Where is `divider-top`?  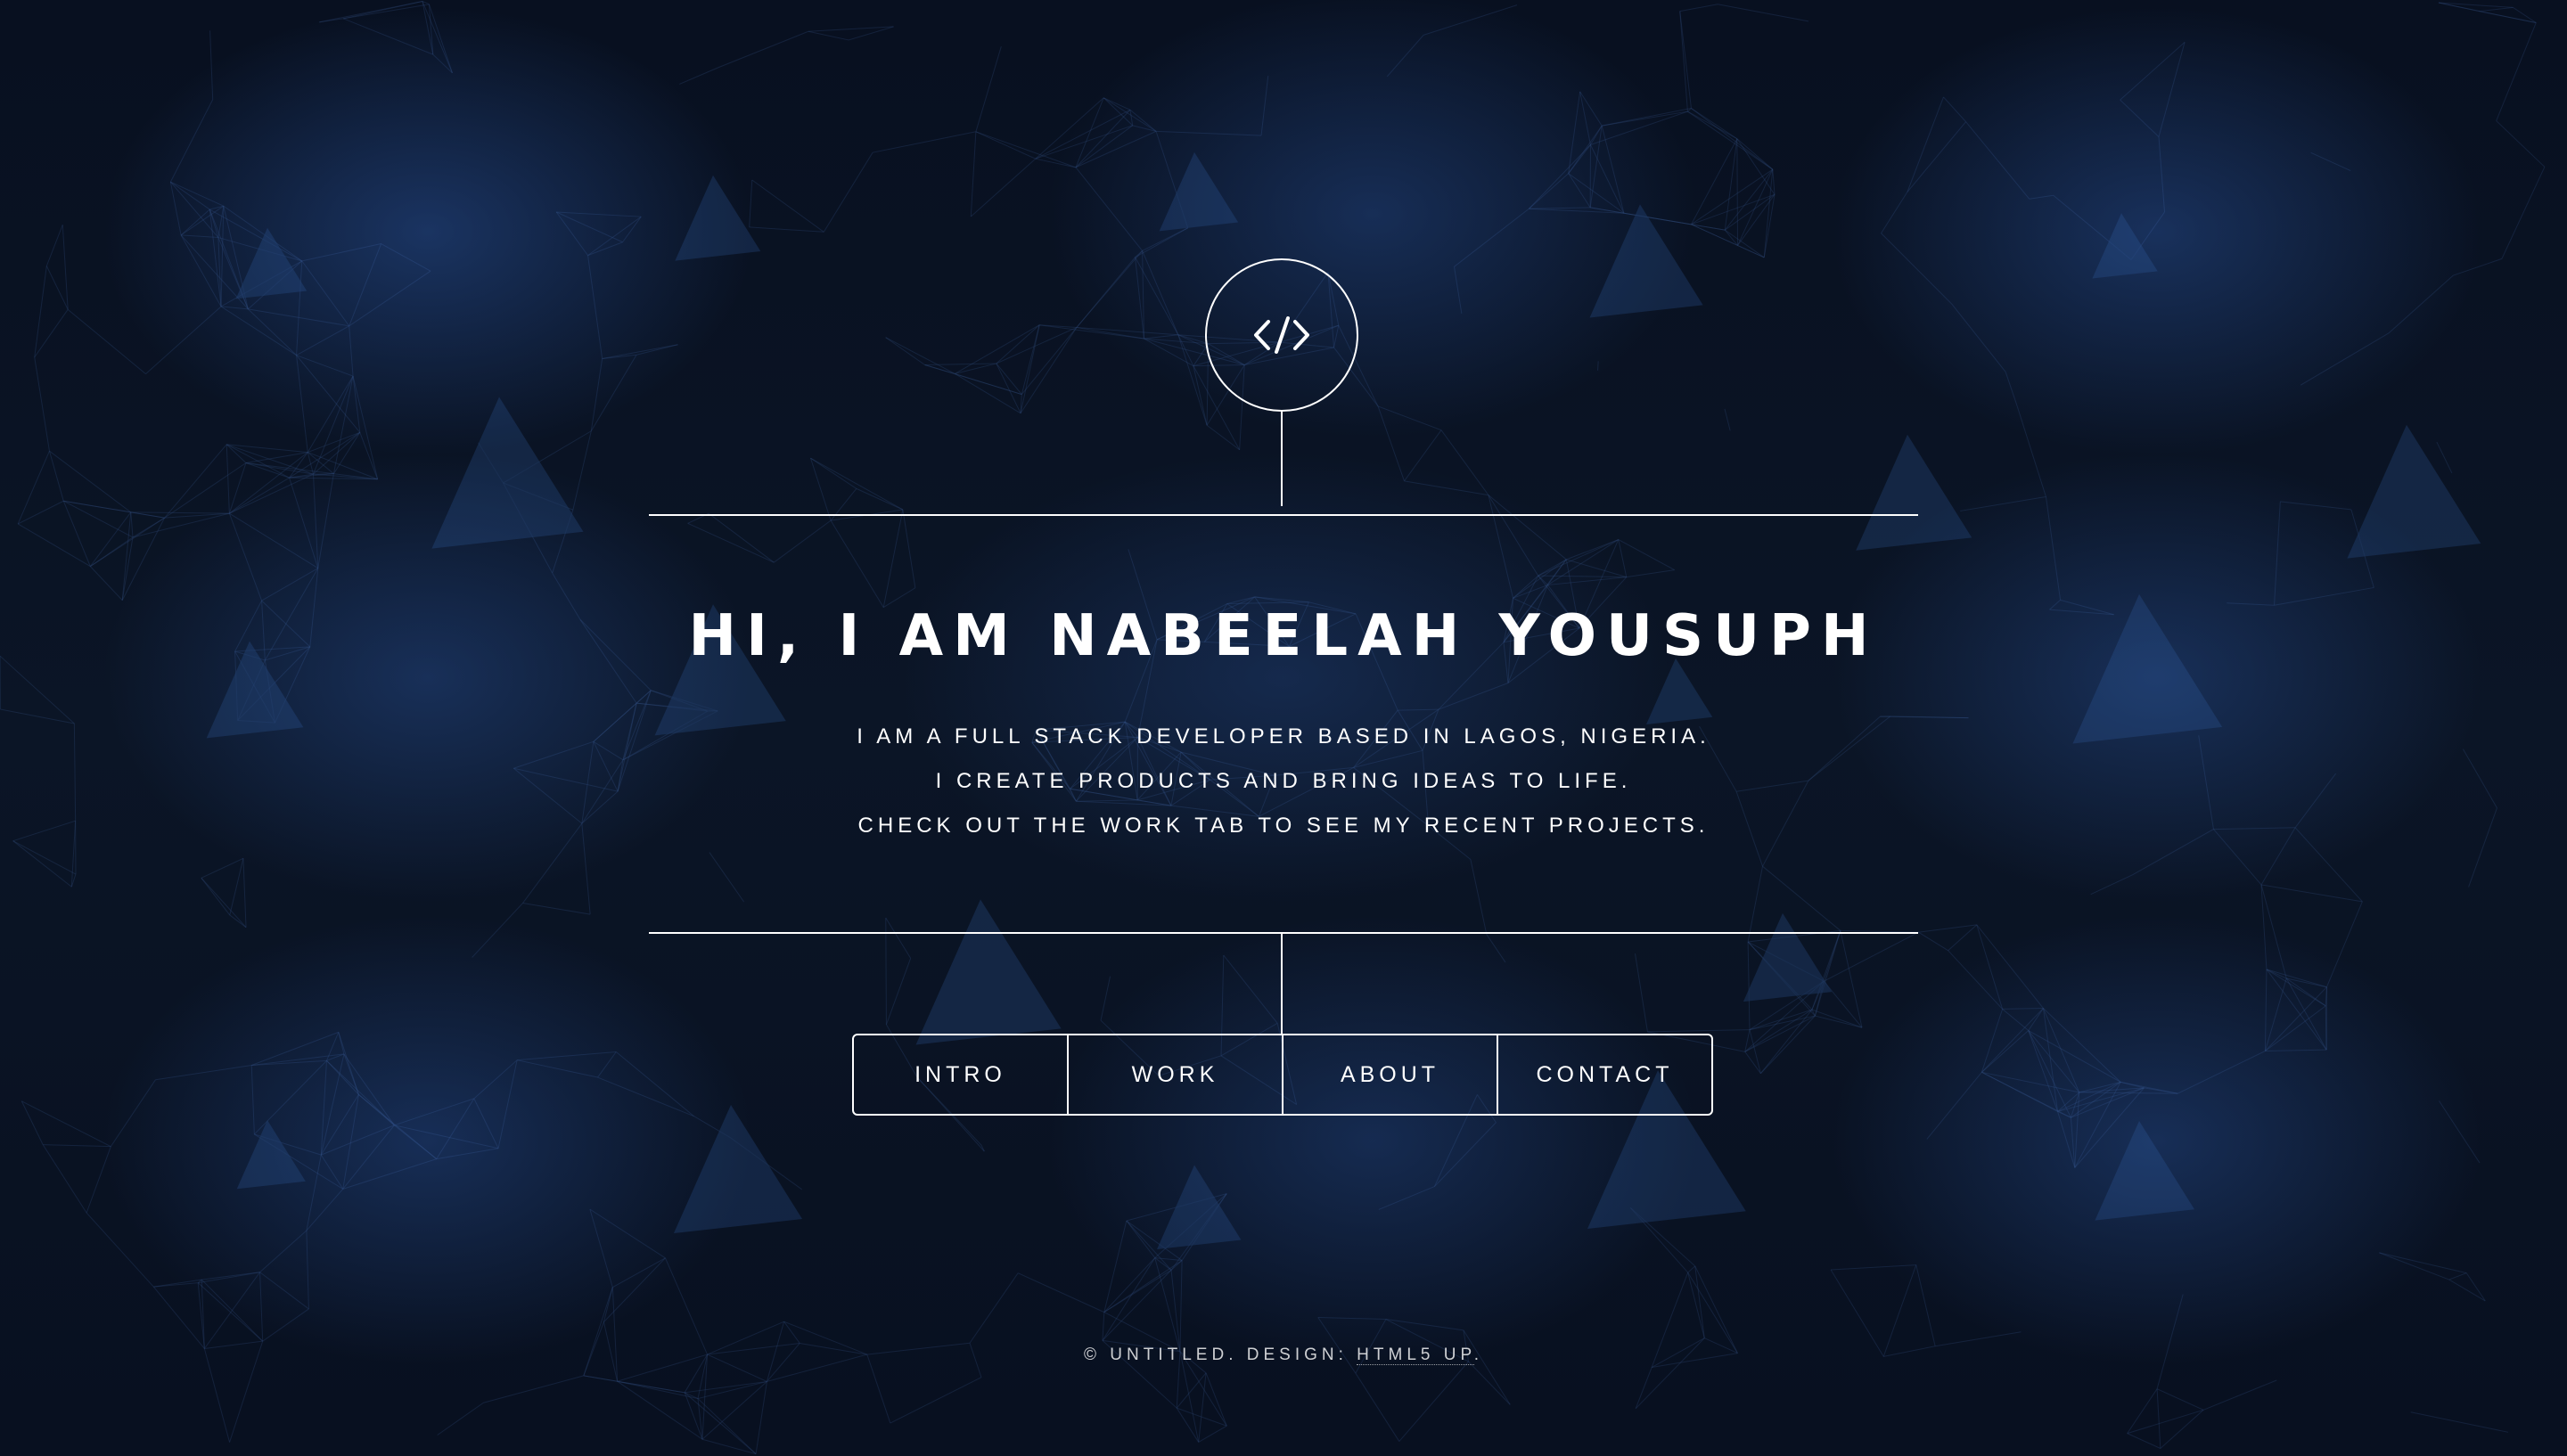
divider-top is located at coordinates (1283, 515).